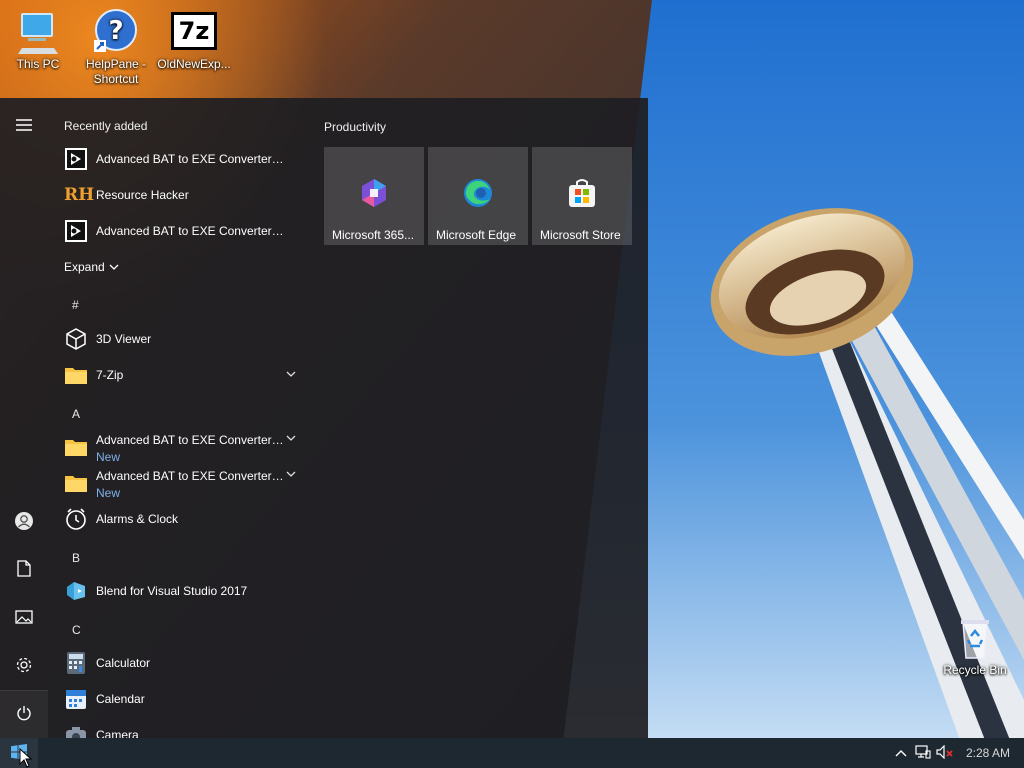 The width and height of the screenshot is (1024, 768). Describe the element at coordinates (26, 758) in the screenshot. I see `mouse-cursor-icon` at that location.